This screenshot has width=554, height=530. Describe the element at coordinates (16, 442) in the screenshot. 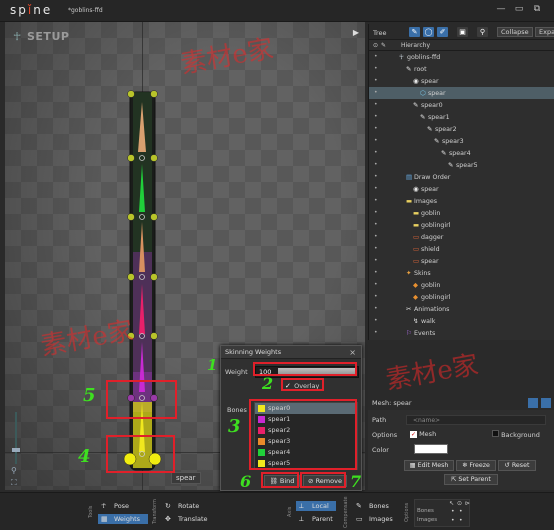

I see `zoom-slider` at that location.